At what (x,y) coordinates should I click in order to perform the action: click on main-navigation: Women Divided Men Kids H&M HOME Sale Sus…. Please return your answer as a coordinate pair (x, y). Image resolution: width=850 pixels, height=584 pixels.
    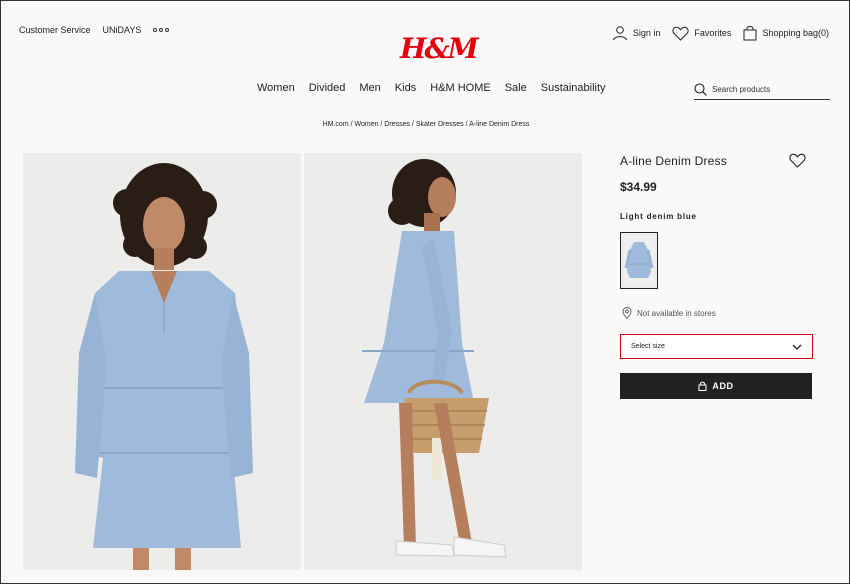
    Looking at the image, I should click on (431, 88).